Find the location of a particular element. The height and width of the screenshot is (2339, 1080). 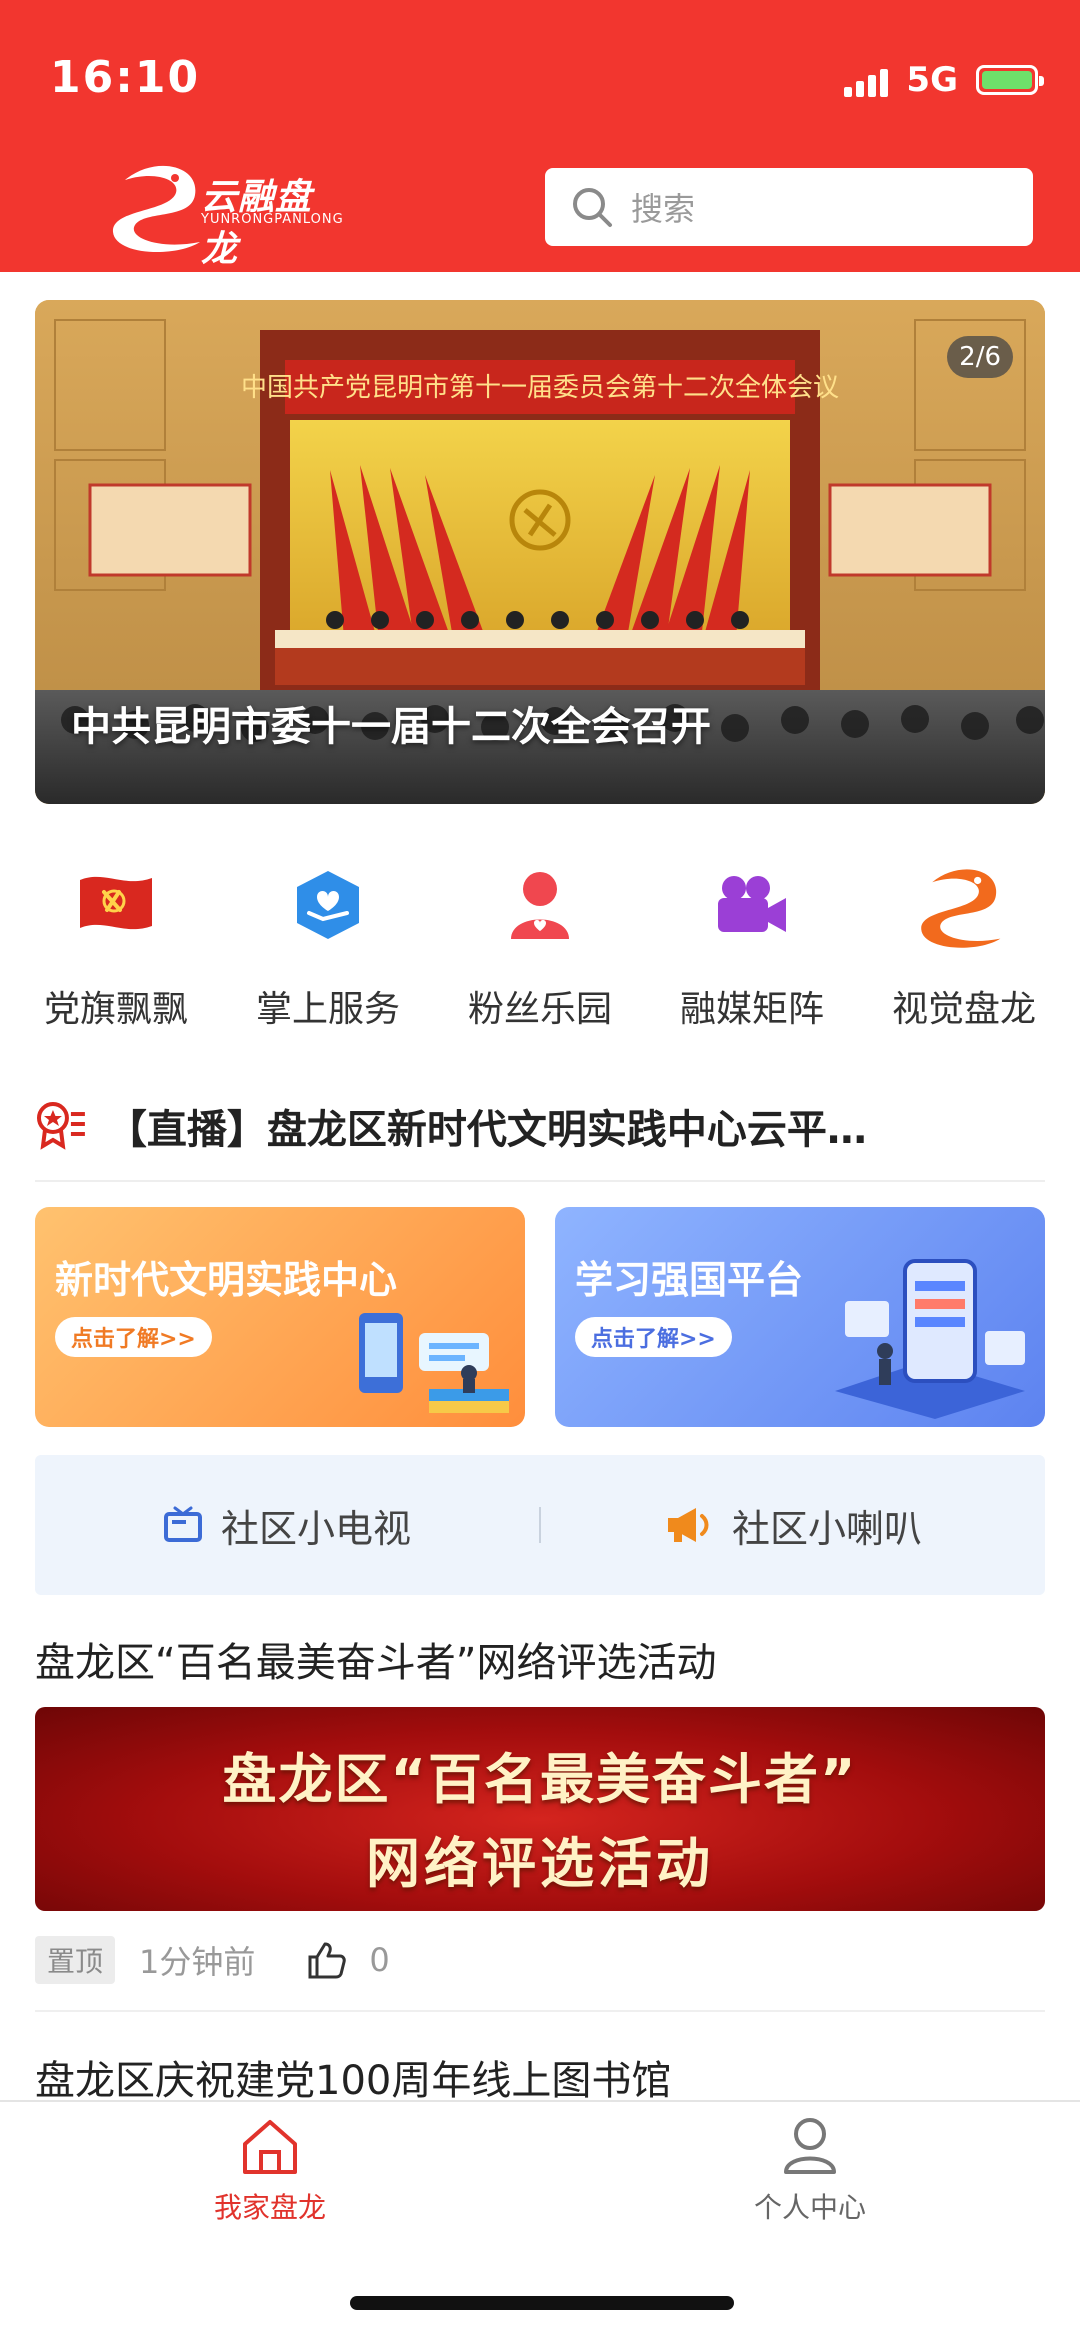

promo-card-xuexi: 学习强国平台 点击了解>> is located at coordinates (800, 1317).